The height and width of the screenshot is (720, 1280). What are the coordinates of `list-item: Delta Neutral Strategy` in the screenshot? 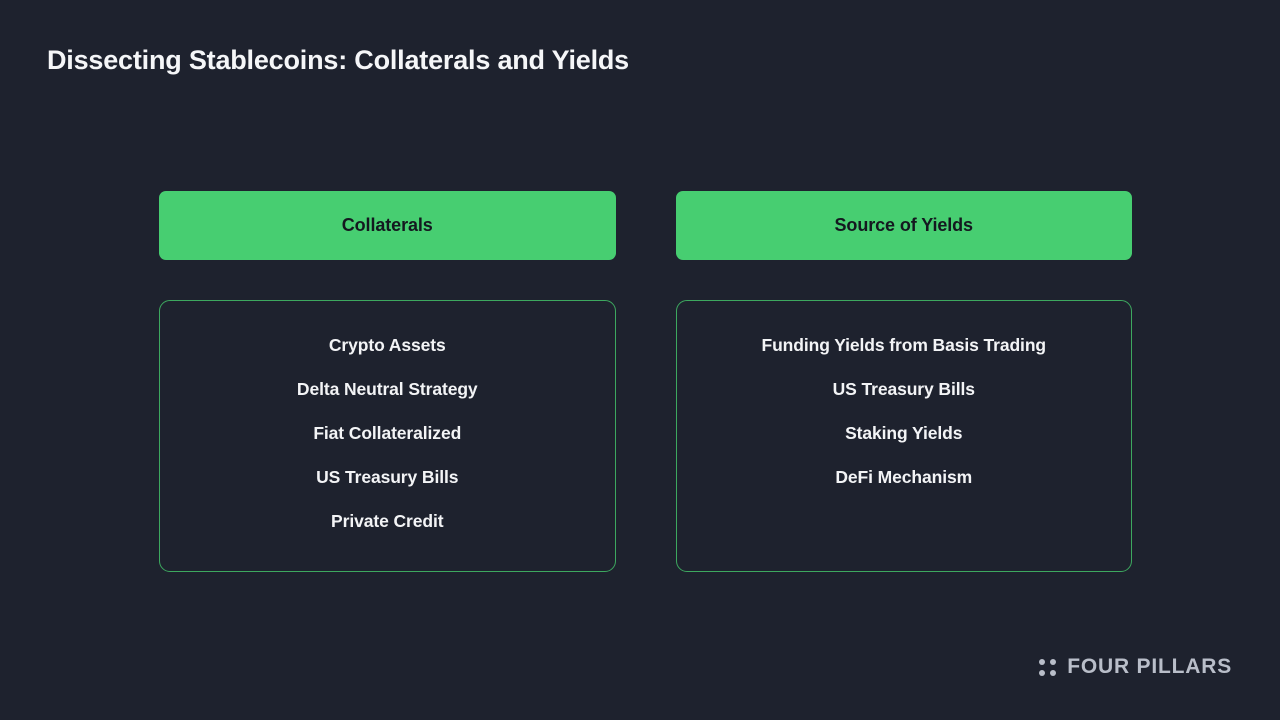 It's located at (387, 389).